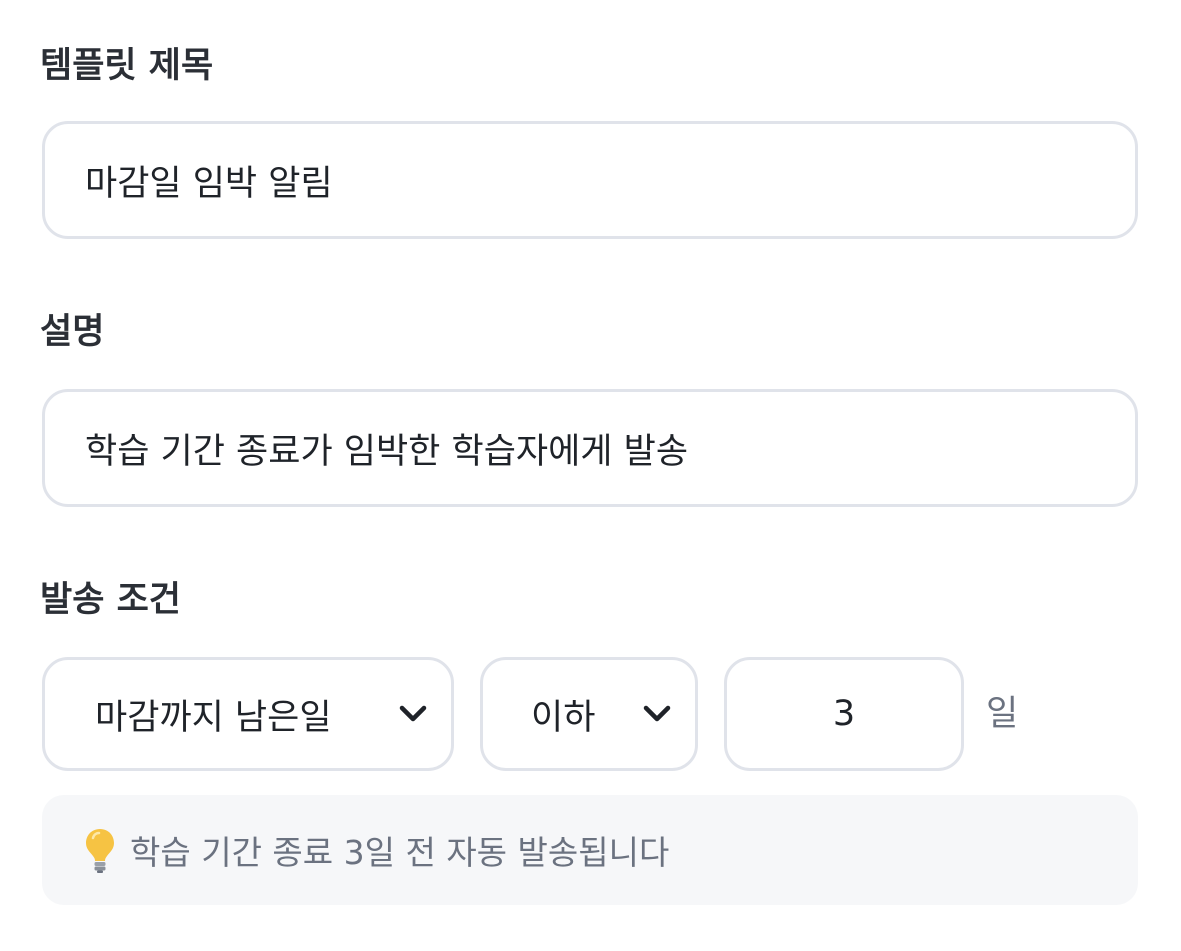 The width and height of the screenshot is (1181, 951). Describe the element at coordinates (209, 183) in the screenshot. I see `template-title-value: 마감일 임박 알림` at that location.